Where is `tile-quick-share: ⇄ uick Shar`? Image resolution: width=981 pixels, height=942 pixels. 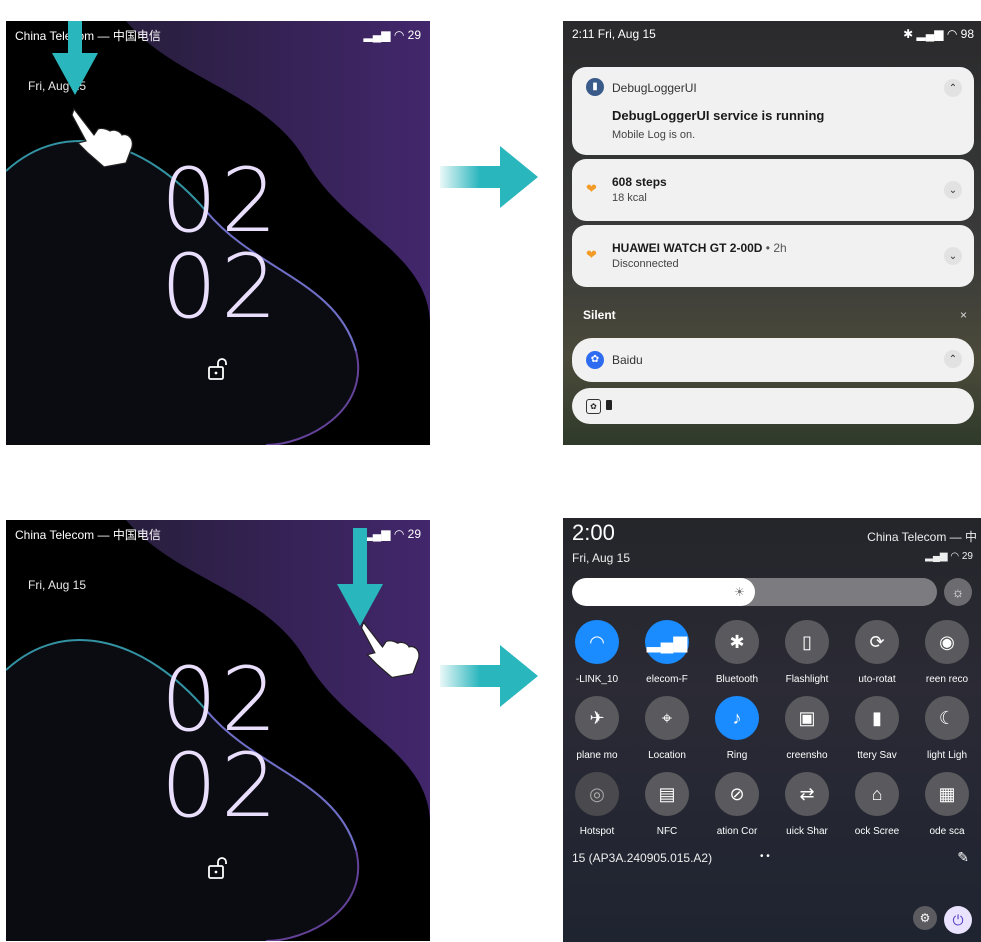
tile-quick-share: ⇄ uick Shar is located at coordinates (807, 804).